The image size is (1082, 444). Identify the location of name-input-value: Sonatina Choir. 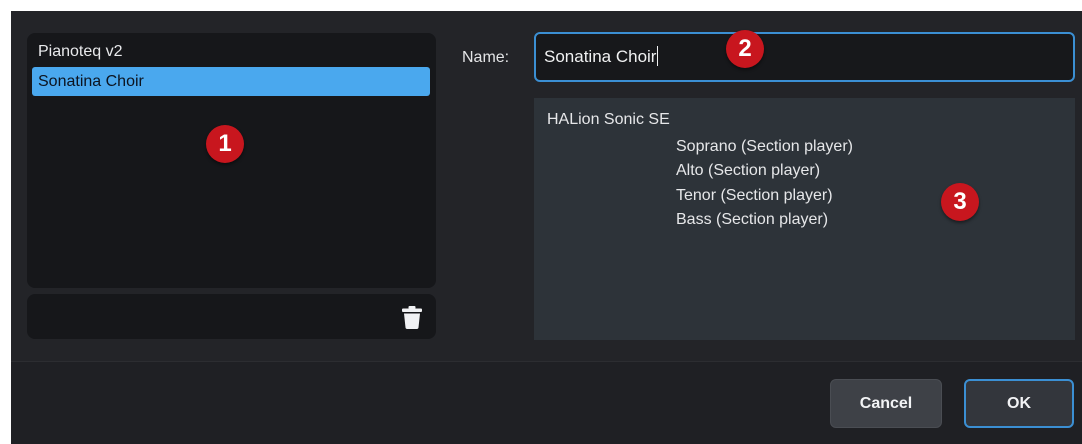
(600, 56).